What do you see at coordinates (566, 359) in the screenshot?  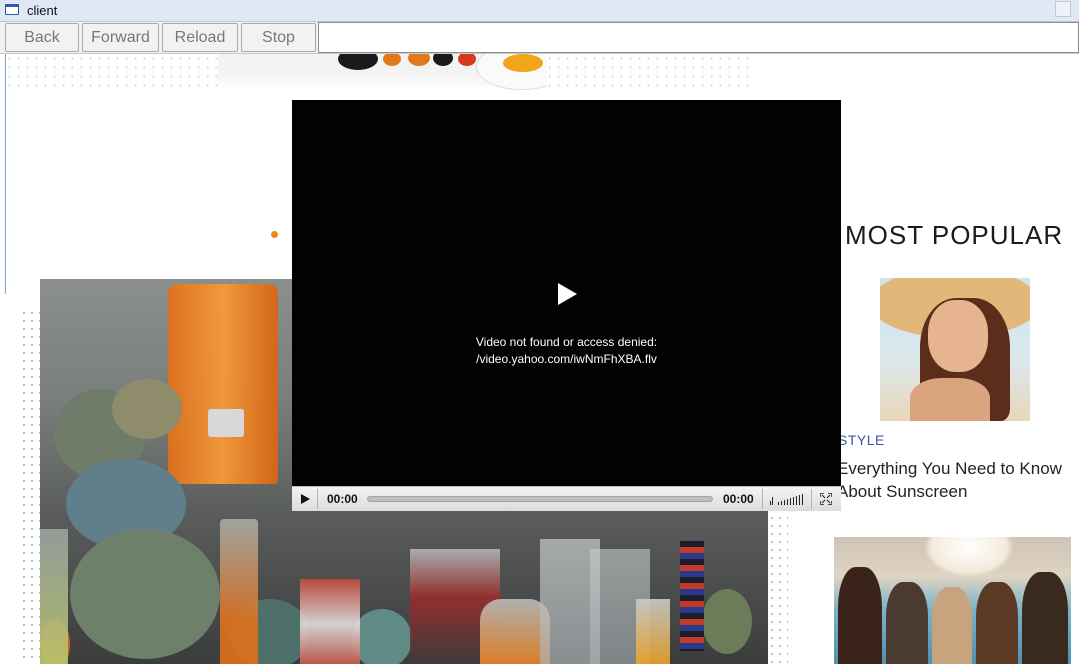 I see `error-line-2: /video.yahoo.com/iwNmFhXBA.flv` at bounding box center [566, 359].